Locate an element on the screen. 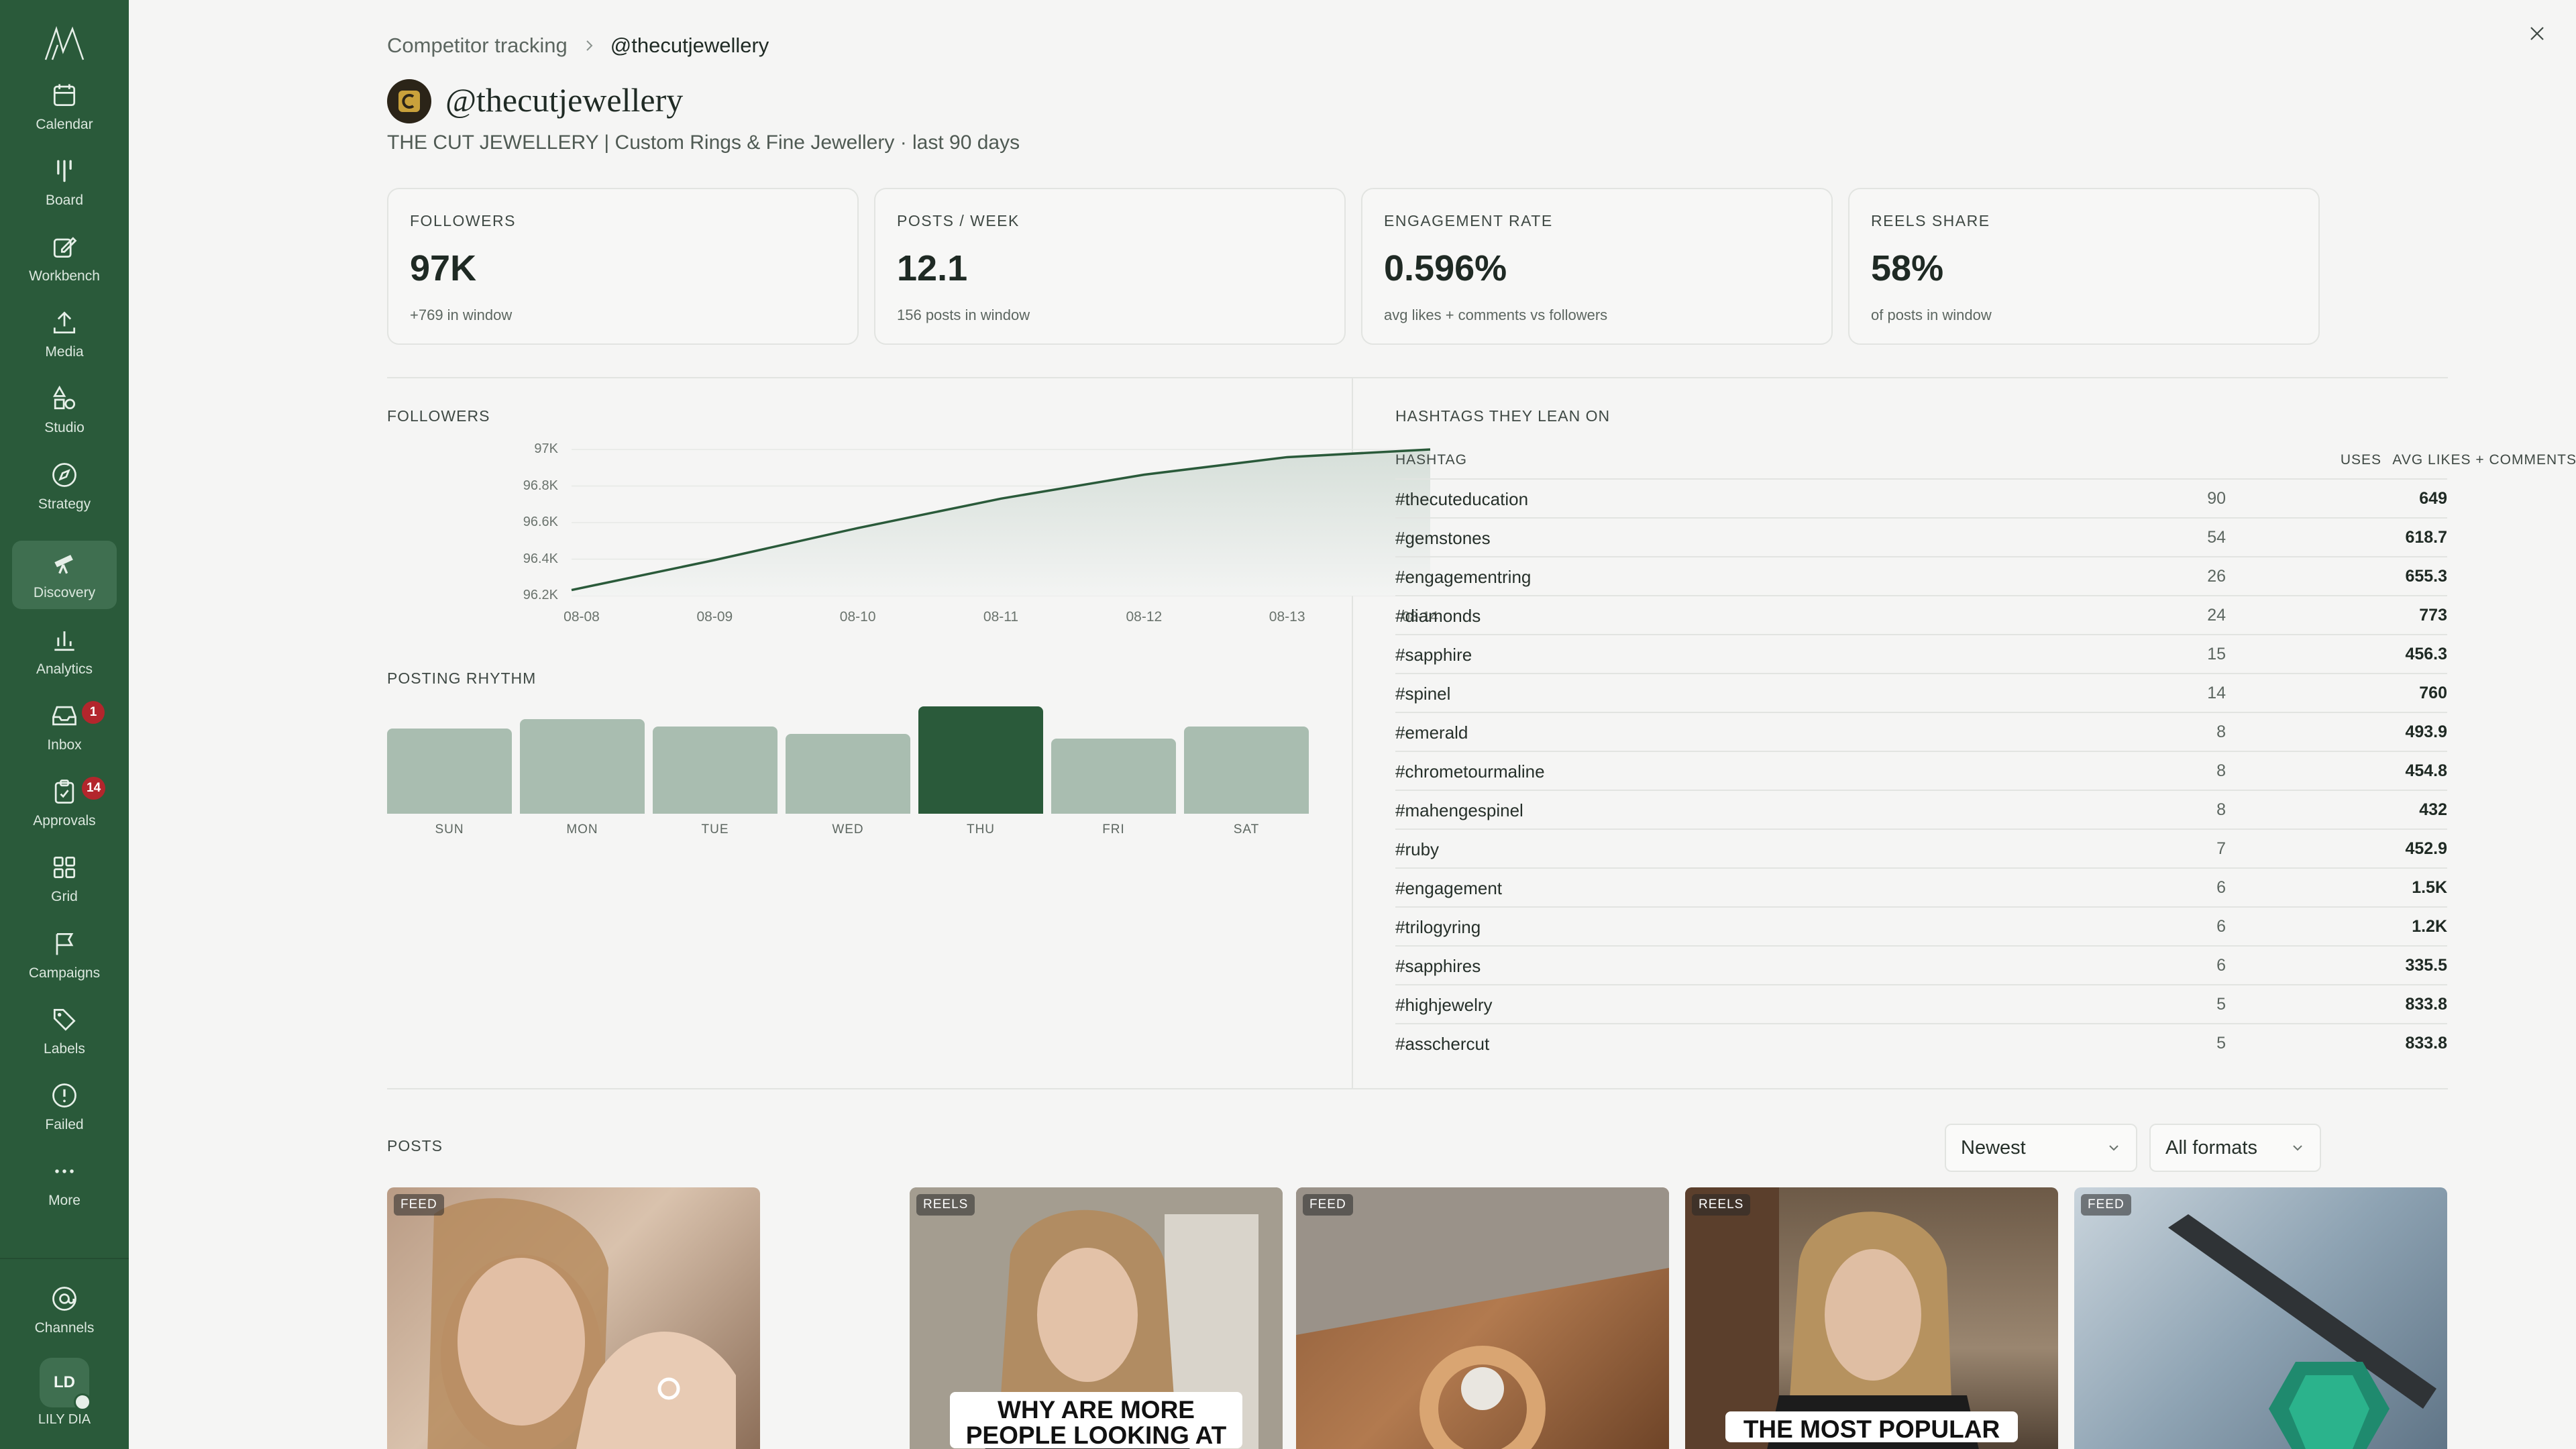 This screenshot has height=1449, width=2576. sidebar-item-label: Failed is located at coordinates (64, 1124).